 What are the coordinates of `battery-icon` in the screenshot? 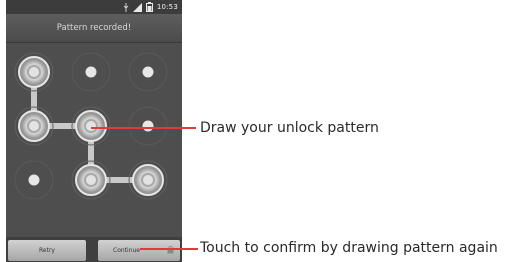 It's located at (149, 7).